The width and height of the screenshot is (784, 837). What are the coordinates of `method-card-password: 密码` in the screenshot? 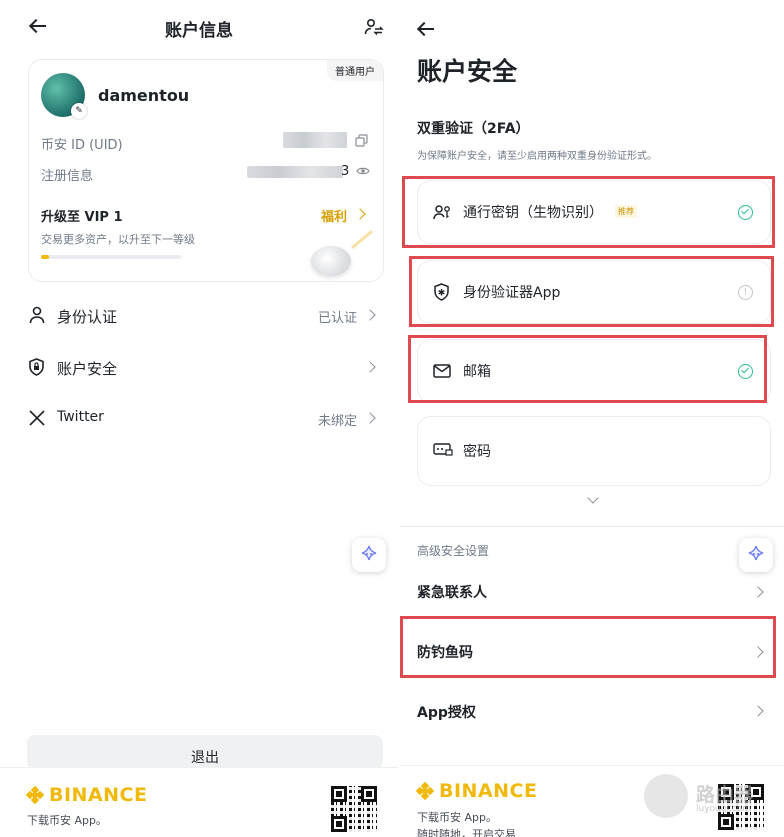 It's located at (594, 451).